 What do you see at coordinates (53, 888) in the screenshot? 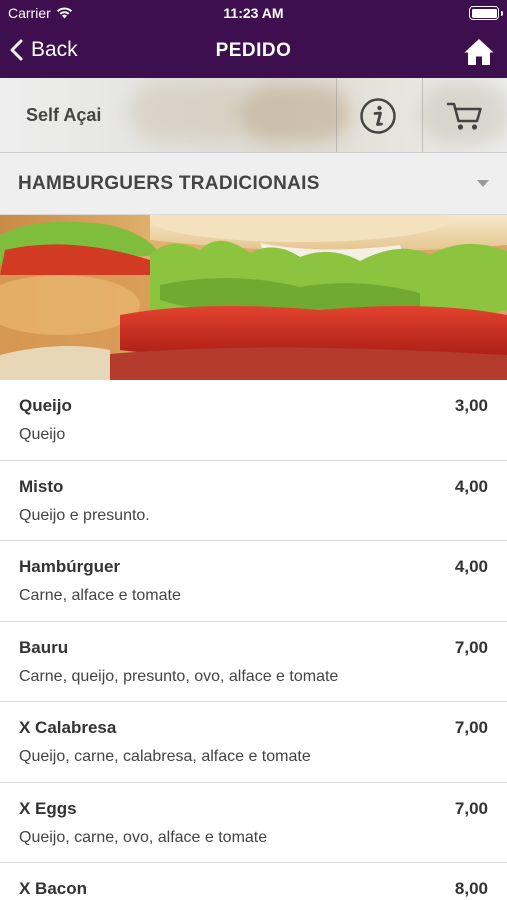
I see `item-name: X Bacon` at bounding box center [53, 888].